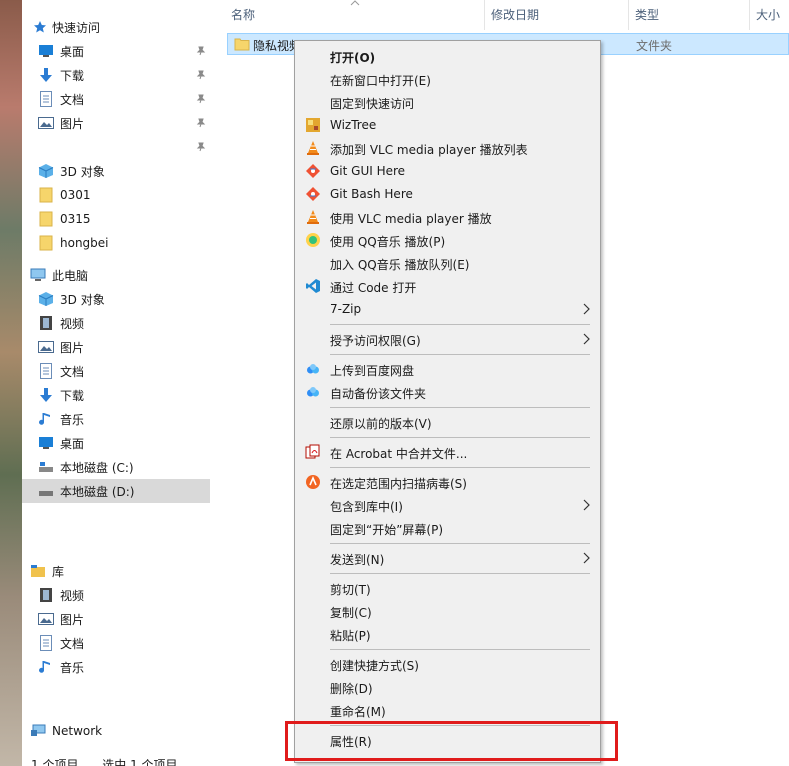 This screenshot has width=789, height=766. What do you see at coordinates (116, 147) in the screenshot?
I see `nav-item-obscured` at bounding box center [116, 147].